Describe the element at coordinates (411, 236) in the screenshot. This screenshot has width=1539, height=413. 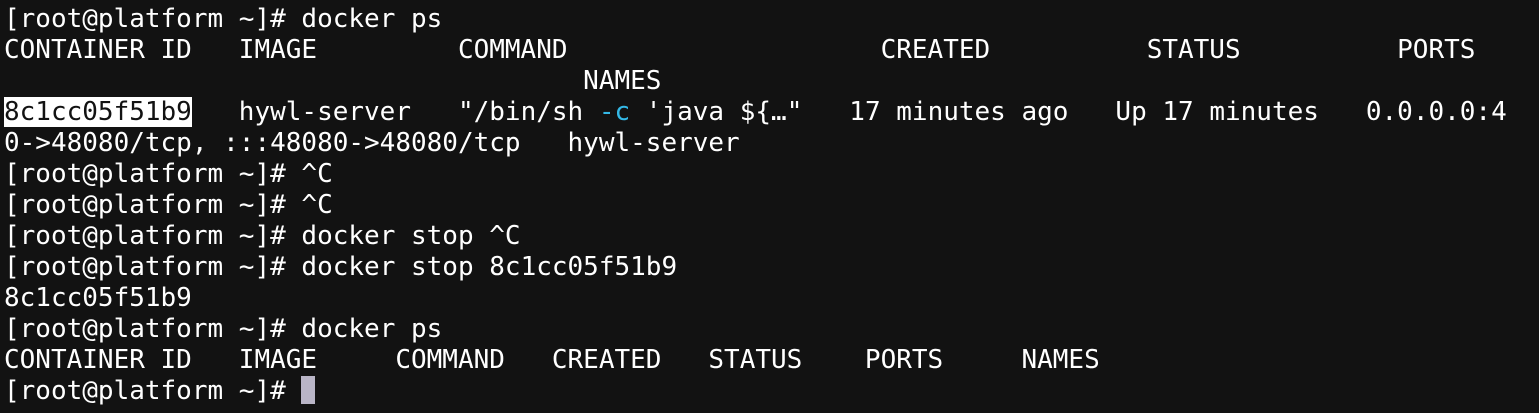
I see `command-text: docker stop ^C` at that location.